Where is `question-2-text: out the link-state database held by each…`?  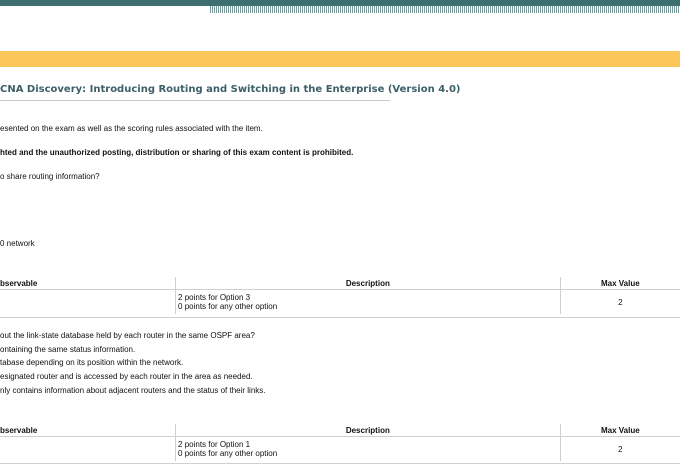
question-2-text: out the link-state database held by each… is located at coordinates (127, 335).